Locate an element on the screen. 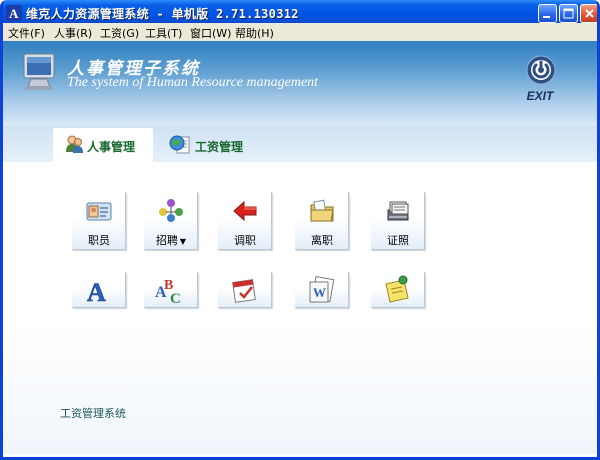 This screenshot has width=600, height=460. certificate-stack-icon is located at coordinates (398, 211).